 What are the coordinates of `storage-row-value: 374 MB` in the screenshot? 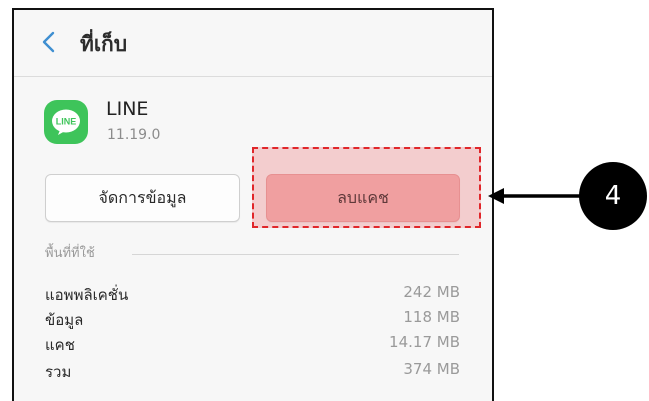 It's located at (431, 369).